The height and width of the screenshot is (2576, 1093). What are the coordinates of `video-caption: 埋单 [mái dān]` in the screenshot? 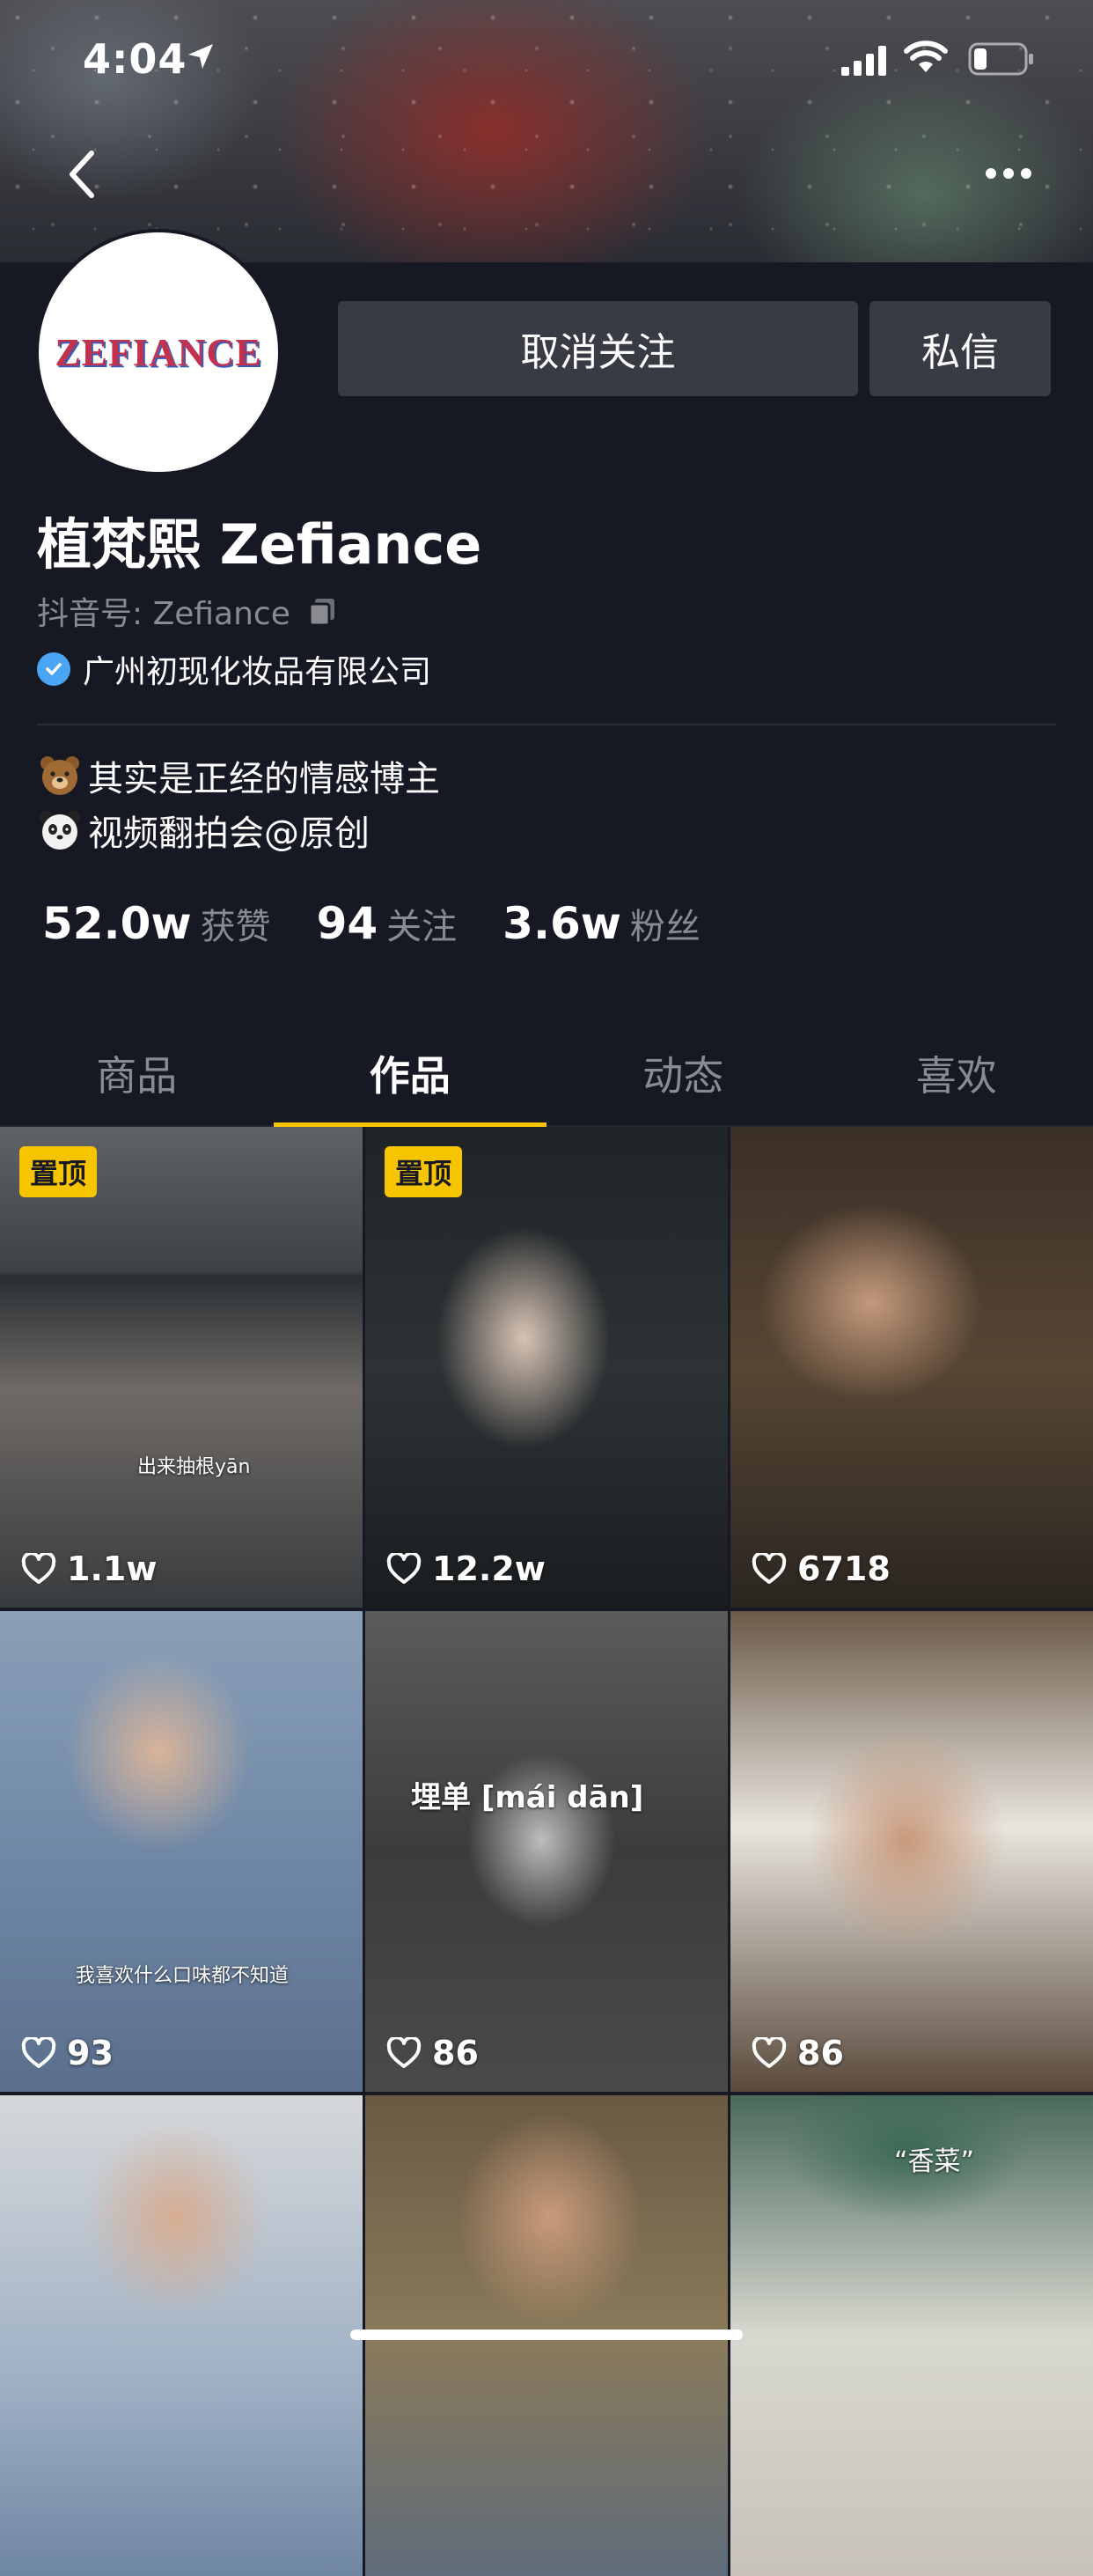 It's located at (527, 1795).